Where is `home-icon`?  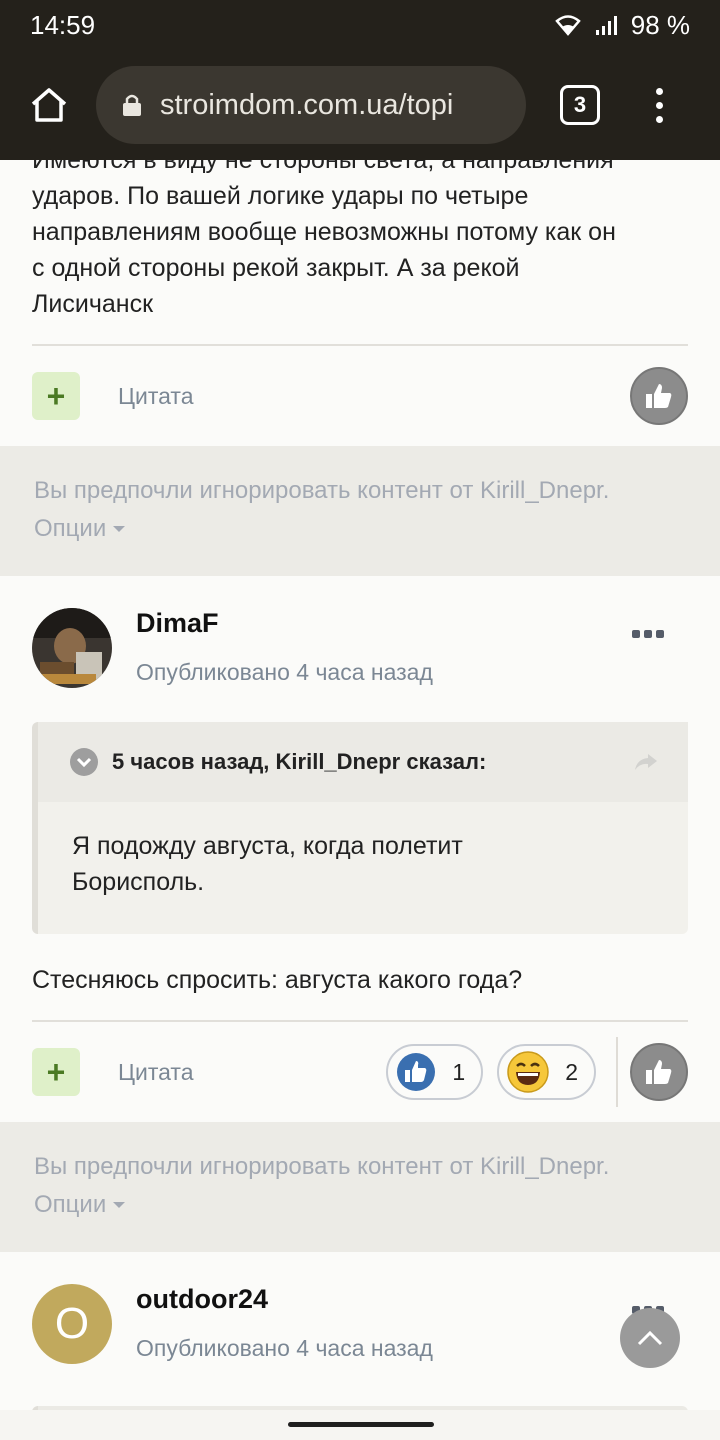 home-icon is located at coordinates (49, 105).